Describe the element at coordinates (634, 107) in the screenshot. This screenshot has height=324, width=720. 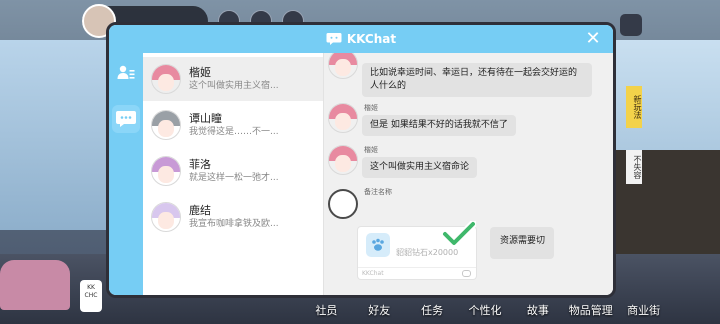
I see `side-tag-new-mode: 新玩法` at that location.